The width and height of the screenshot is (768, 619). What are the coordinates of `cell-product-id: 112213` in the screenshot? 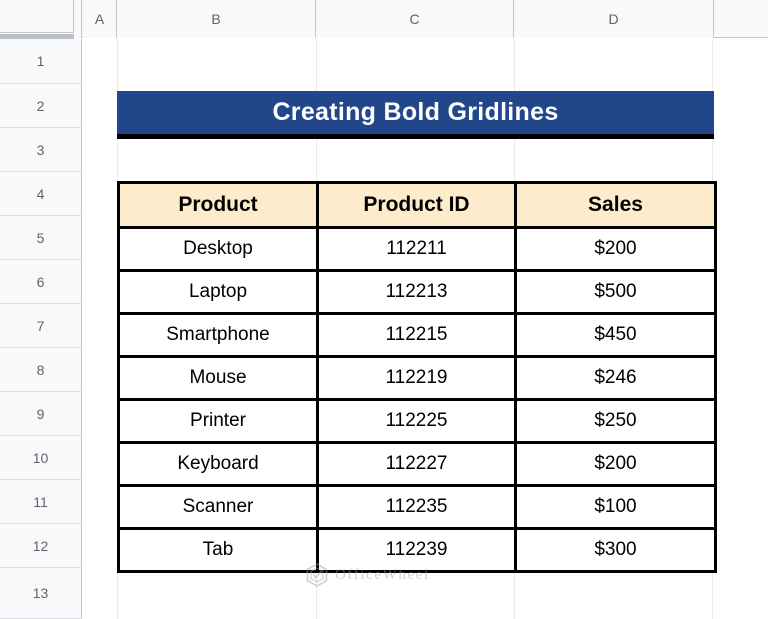 It's located at (416, 292).